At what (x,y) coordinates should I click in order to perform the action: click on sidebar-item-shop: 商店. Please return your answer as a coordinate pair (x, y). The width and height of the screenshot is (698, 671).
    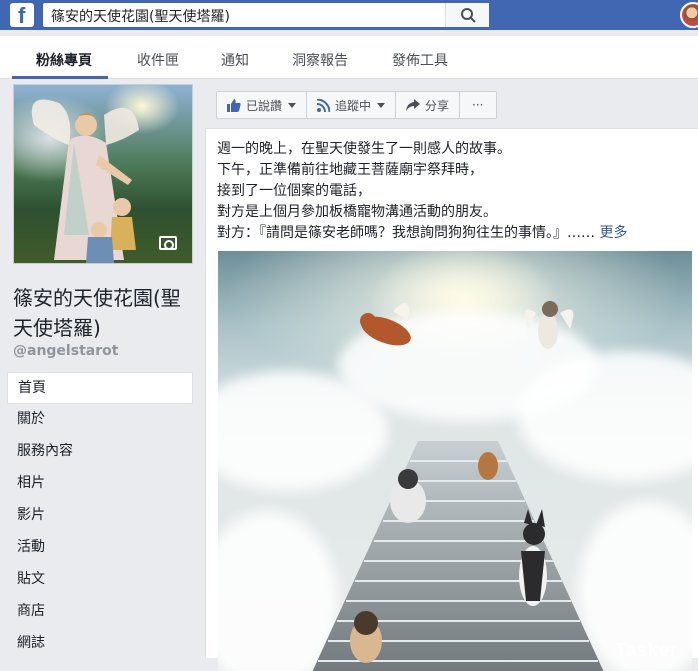
    Looking at the image, I should click on (100, 612).